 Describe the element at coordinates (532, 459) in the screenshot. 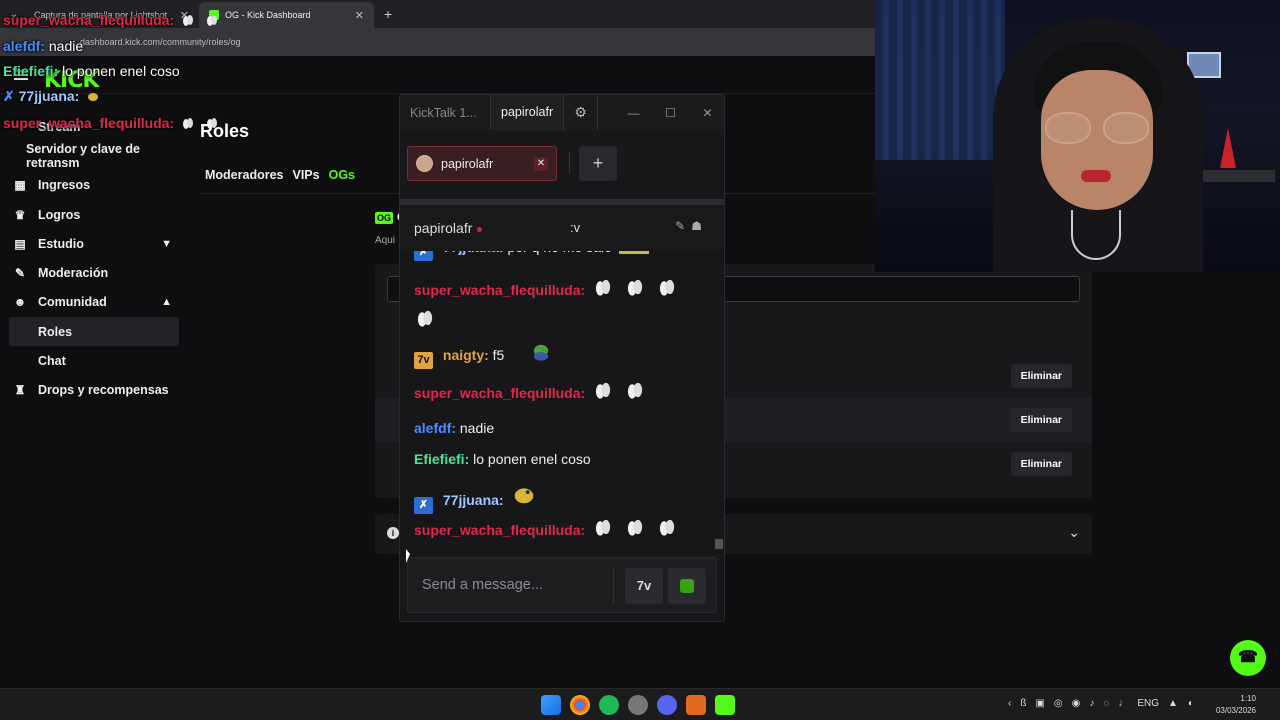

I see `chat-text: lo ponen enel coso` at that location.